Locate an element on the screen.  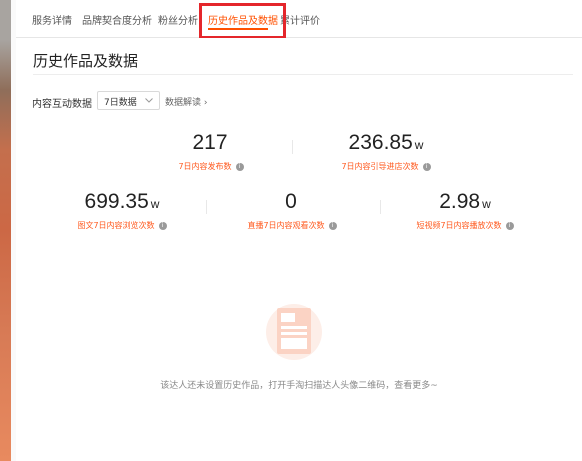
filter-label: 内容互动数据 is located at coordinates (62, 104).